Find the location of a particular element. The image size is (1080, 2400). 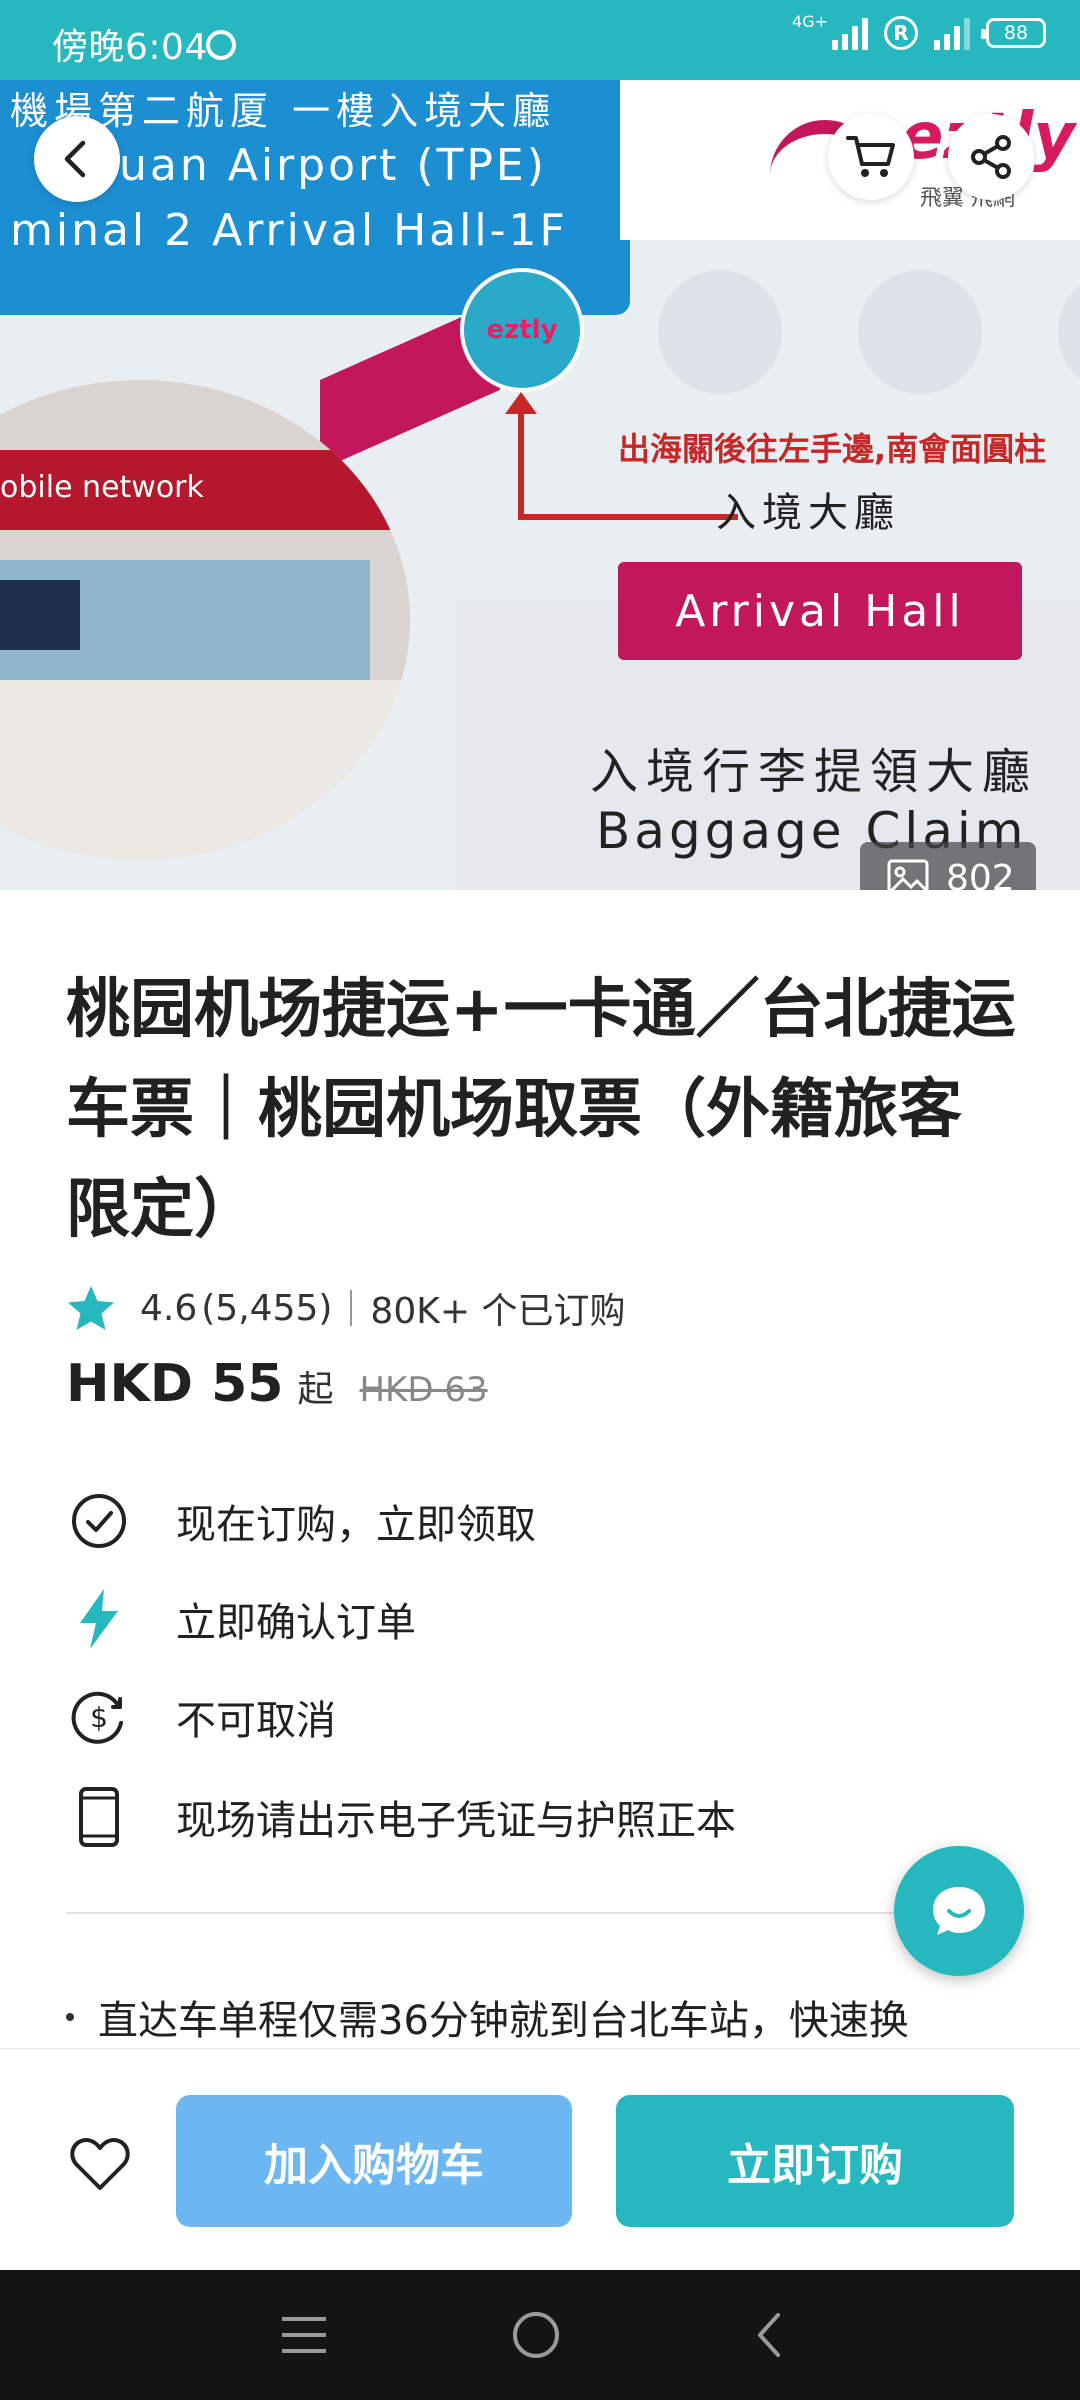

chat-button is located at coordinates (959, 1911).